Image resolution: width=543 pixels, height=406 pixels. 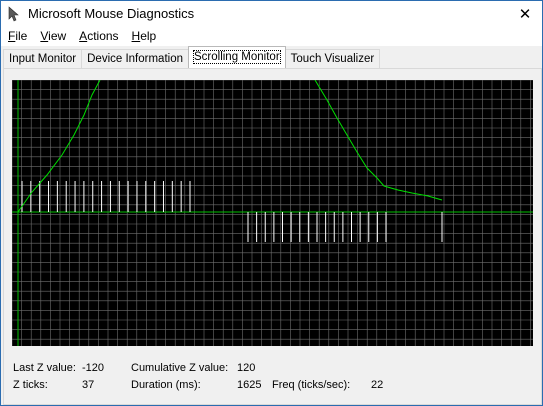 What do you see at coordinates (332, 58) in the screenshot?
I see `tab-touch-visualizer: Touch Visualizer` at bounding box center [332, 58].